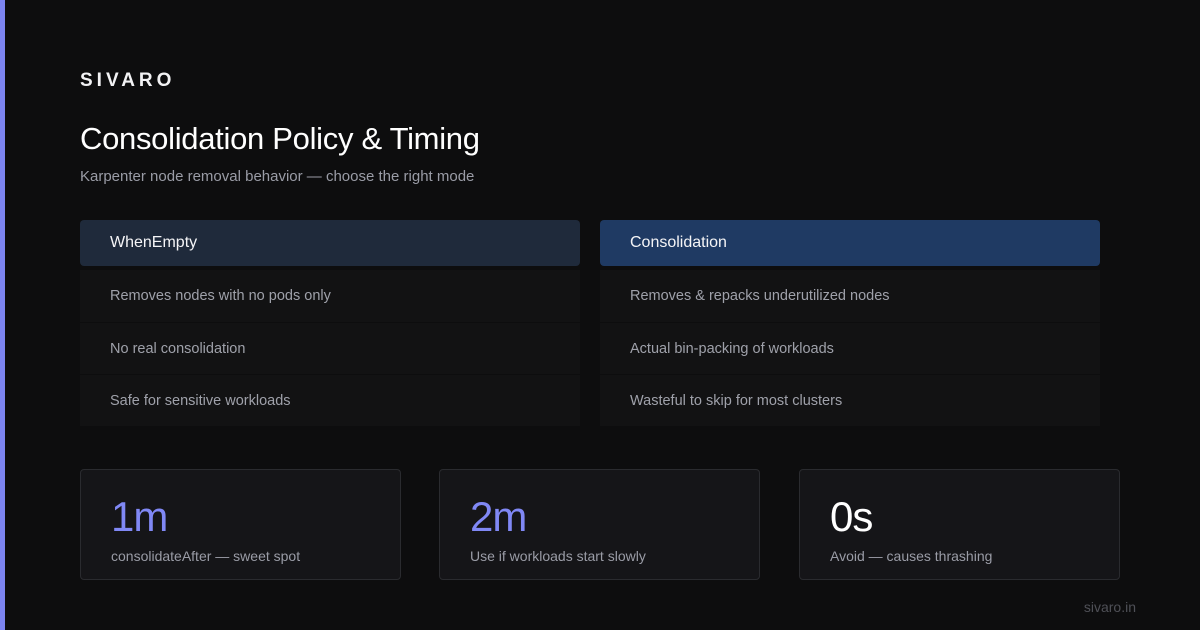 This screenshot has height=630, width=1200. I want to click on accent-bar, so click(2, 315).